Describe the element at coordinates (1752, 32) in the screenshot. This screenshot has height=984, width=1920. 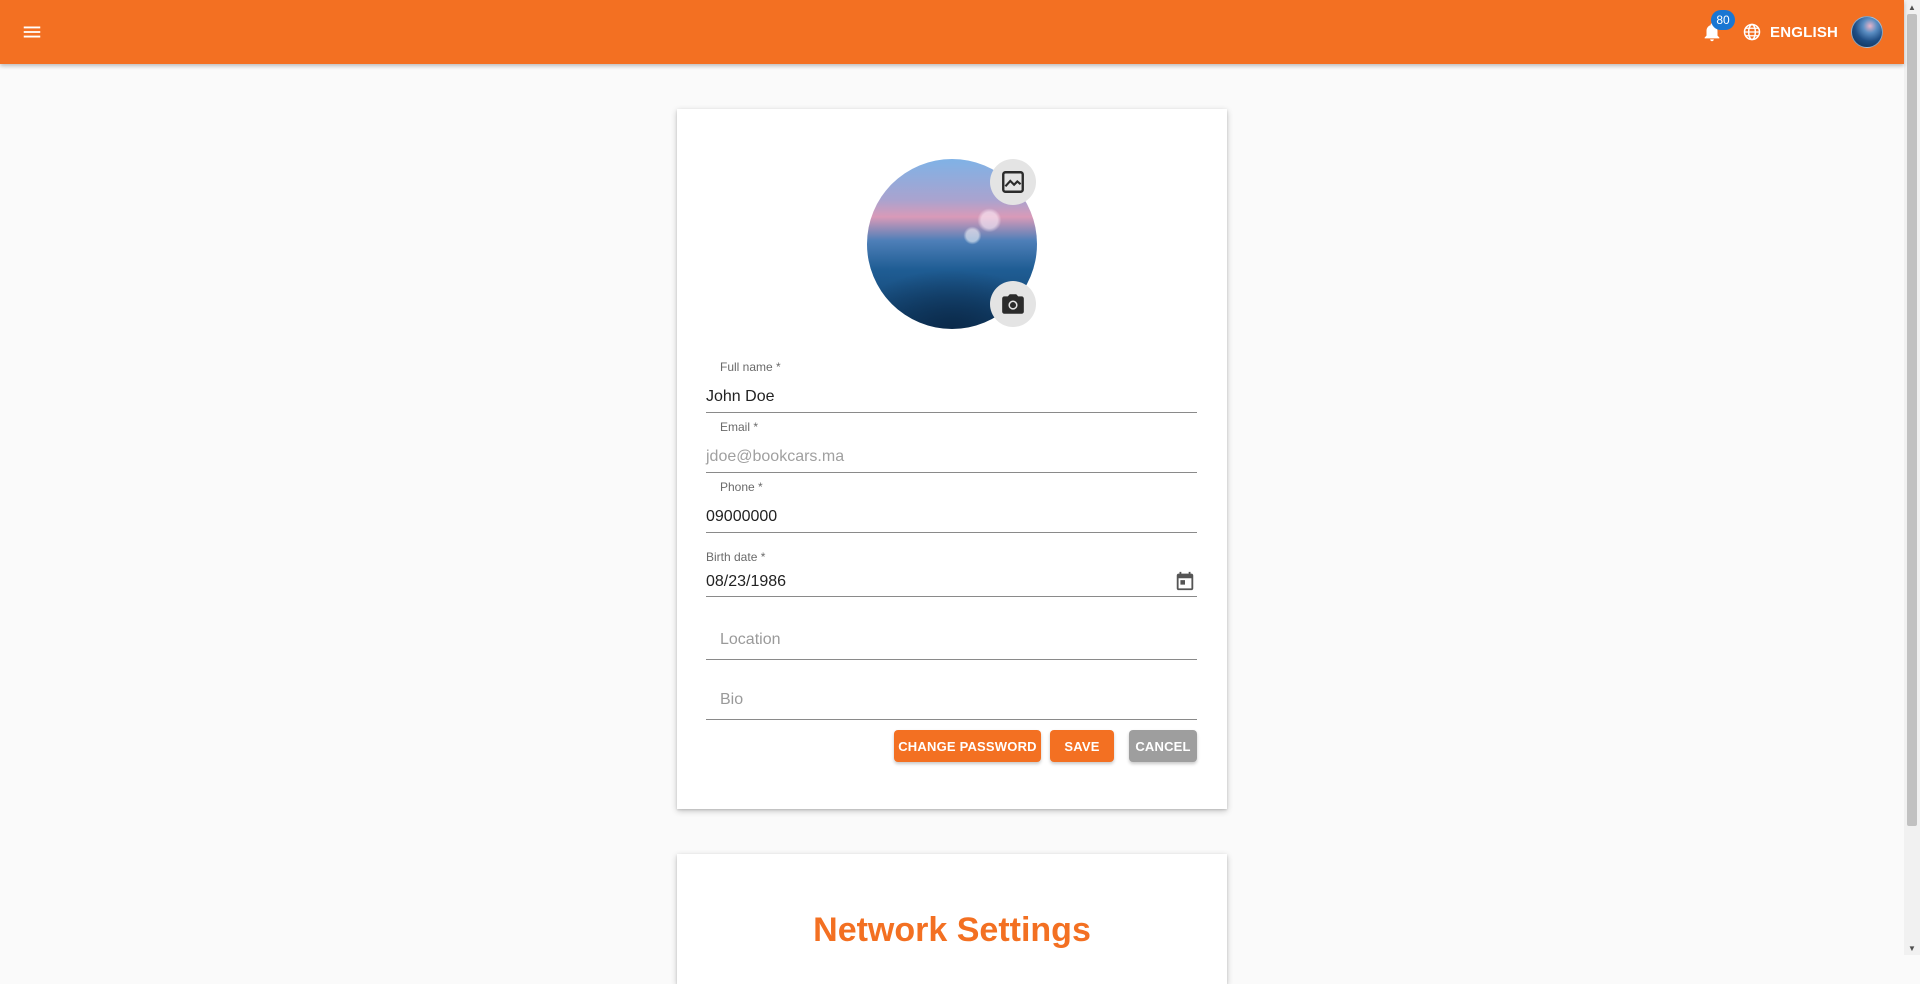
I see `globe-icon` at that location.